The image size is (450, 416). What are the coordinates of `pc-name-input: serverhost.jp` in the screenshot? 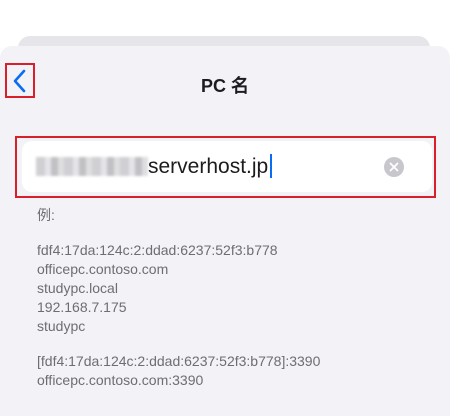 It's located at (227, 166).